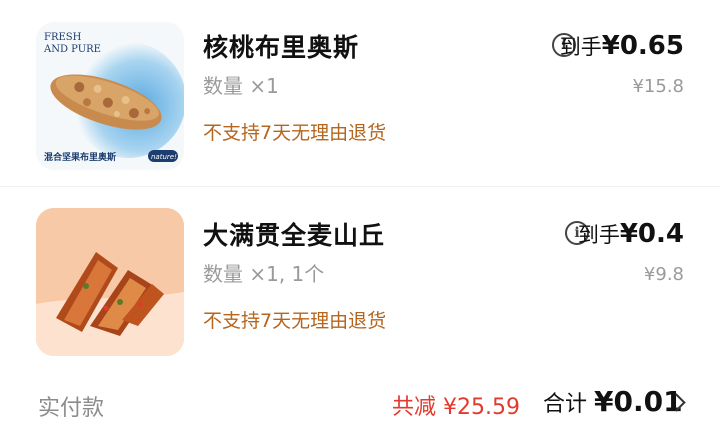  What do you see at coordinates (264, 274) in the screenshot?
I see `product-quantity: 数量 ×1, 1个` at bounding box center [264, 274].